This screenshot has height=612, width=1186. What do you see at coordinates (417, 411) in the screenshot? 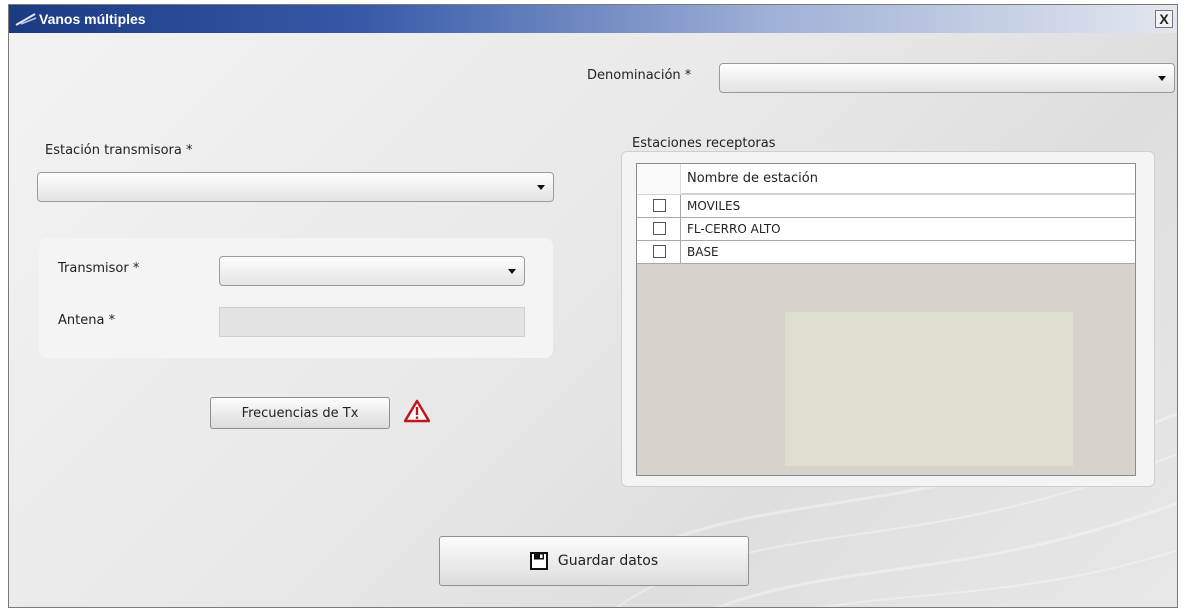
I see `warning-icon` at bounding box center [417, 411].